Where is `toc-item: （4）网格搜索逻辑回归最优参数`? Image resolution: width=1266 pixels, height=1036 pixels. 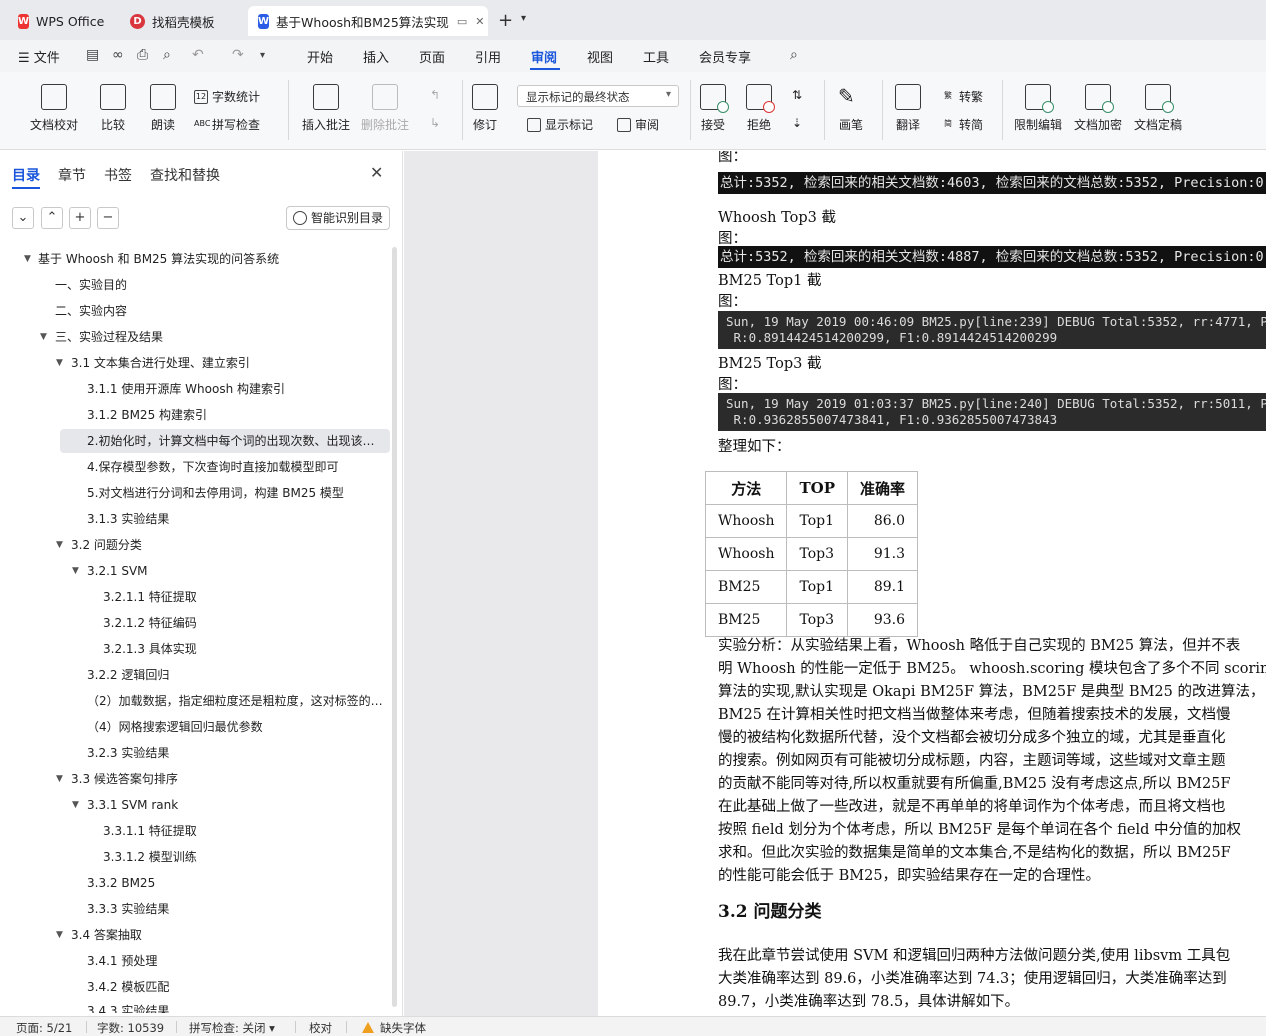
toc-item: （4）网格搜索逻辑回归最优参数 is located at coordinates (237, 727).